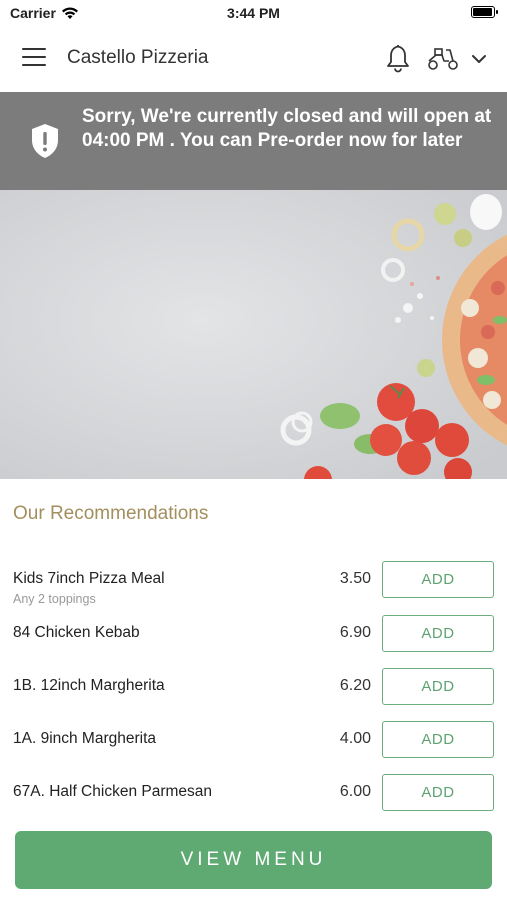 The image size is (507, 900). What do you see at coordinates (34, 58) in the screenshot?
I see `hamburger-menu-icon` at bounding box center [34, 58].